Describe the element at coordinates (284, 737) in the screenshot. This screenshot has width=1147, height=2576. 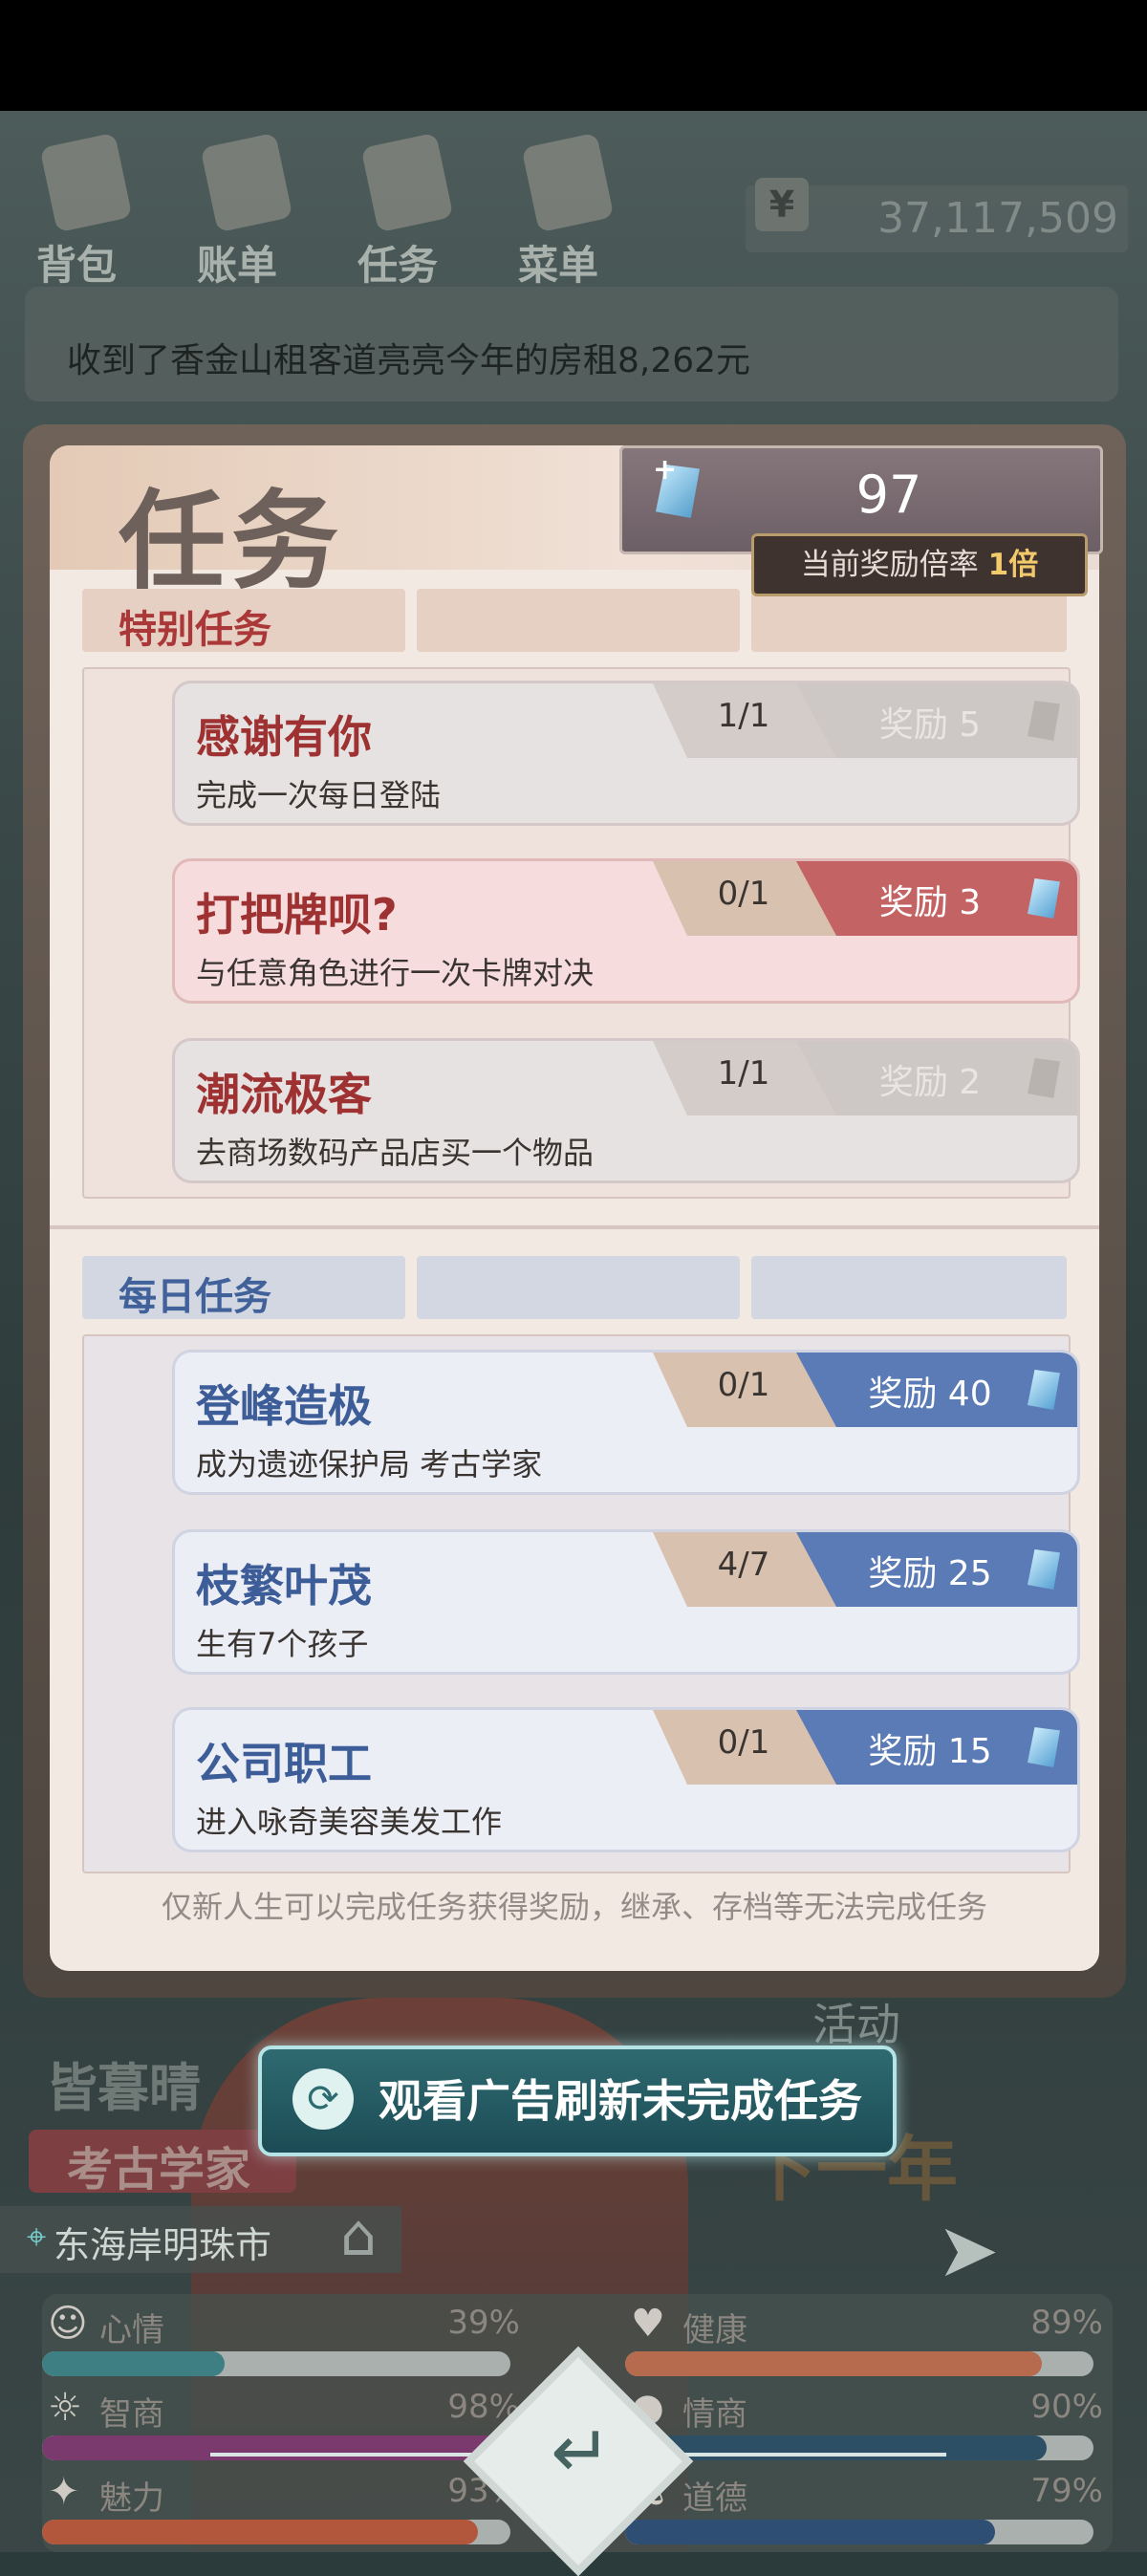
I see `task-title: 感谢有你` at that location.